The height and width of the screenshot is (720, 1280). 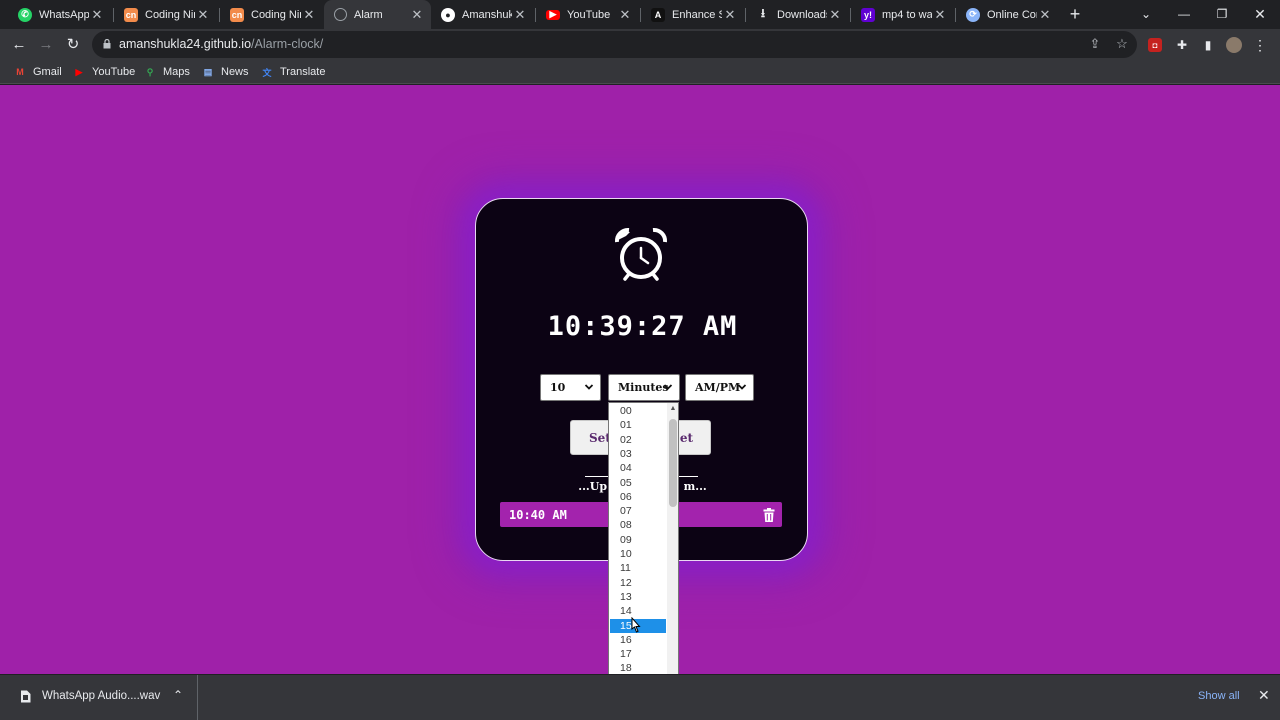 What do you see at coordinates (538, 515) in the screenshot?
I see `alarm-time: 10:40 AM` at bounding box center [538, 515].